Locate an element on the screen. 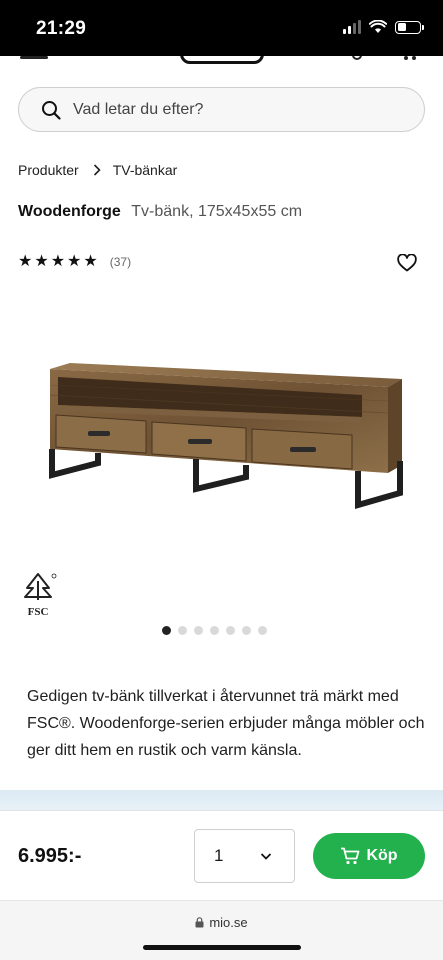 This screenshot has width=443, height=960. rating-stars: ★ ★ ★ ★ ★ is located at coordinates (58, 262).